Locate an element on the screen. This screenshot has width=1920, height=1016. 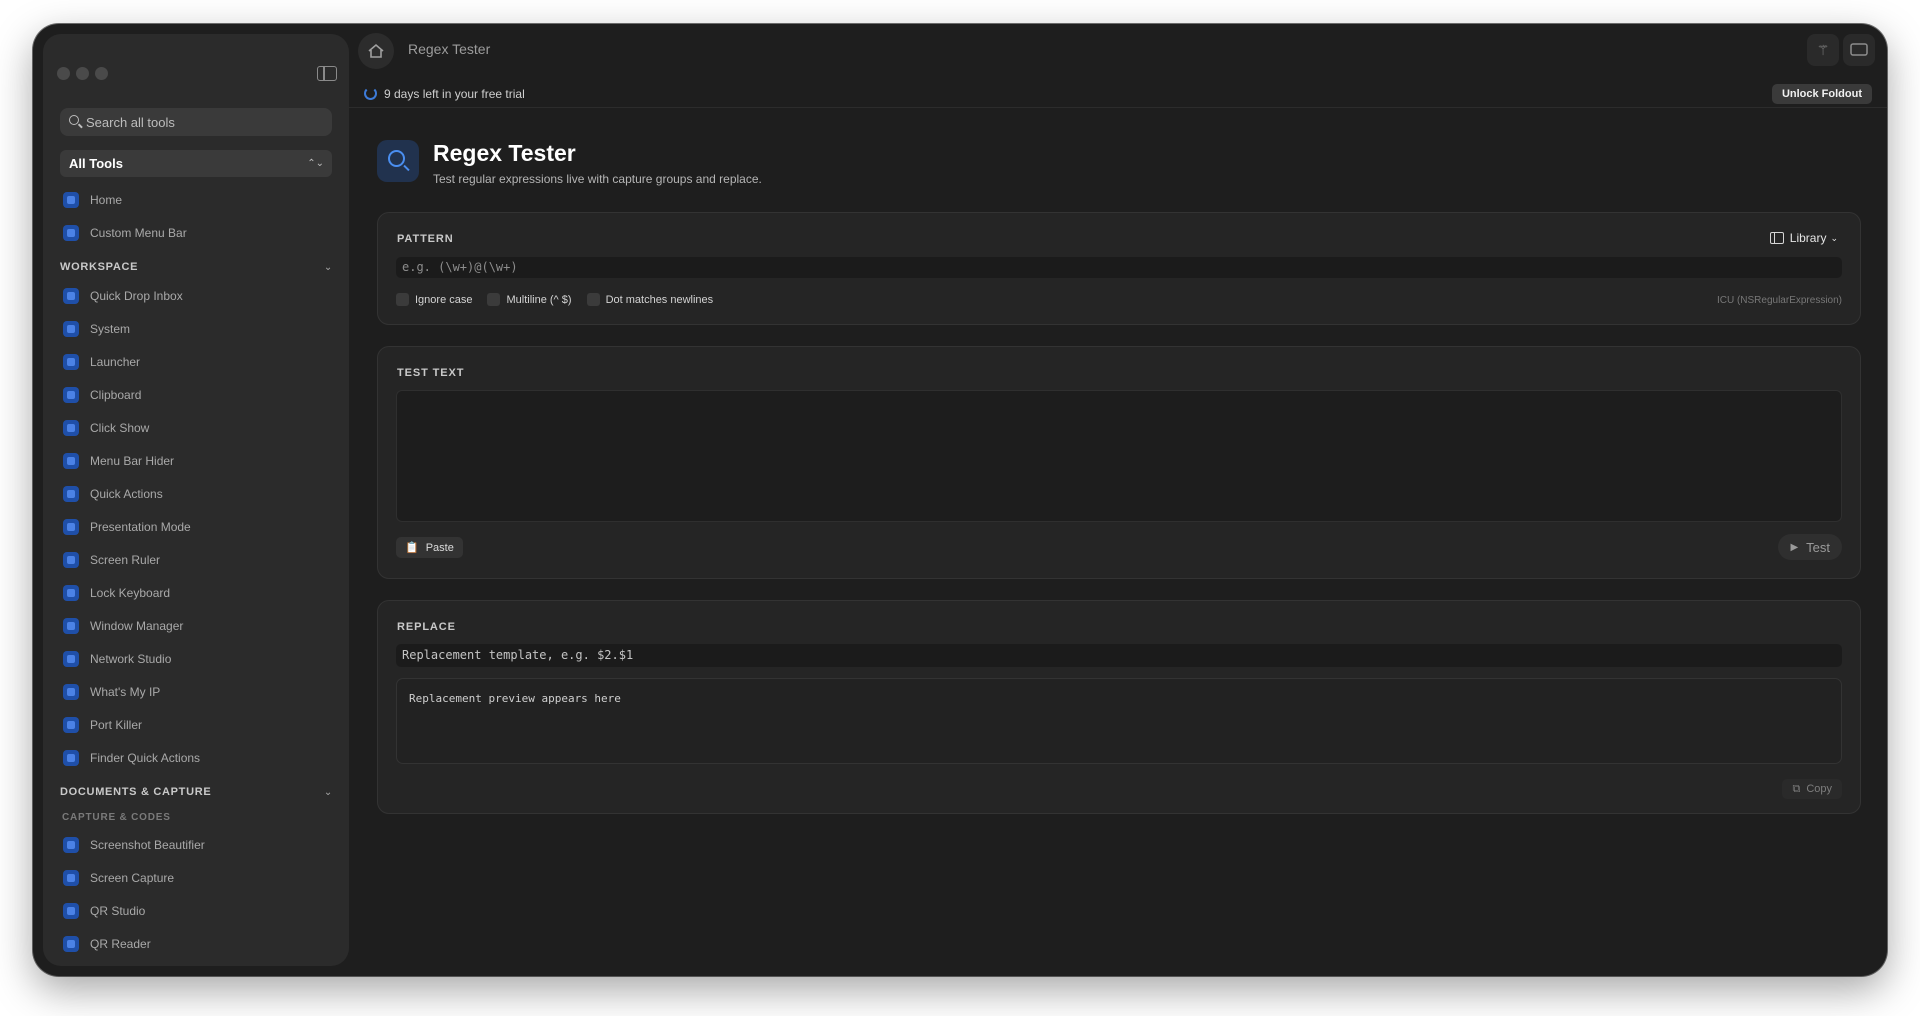
sidebar-item-clipboard: Clipboard is located at coordinates (197, 394).